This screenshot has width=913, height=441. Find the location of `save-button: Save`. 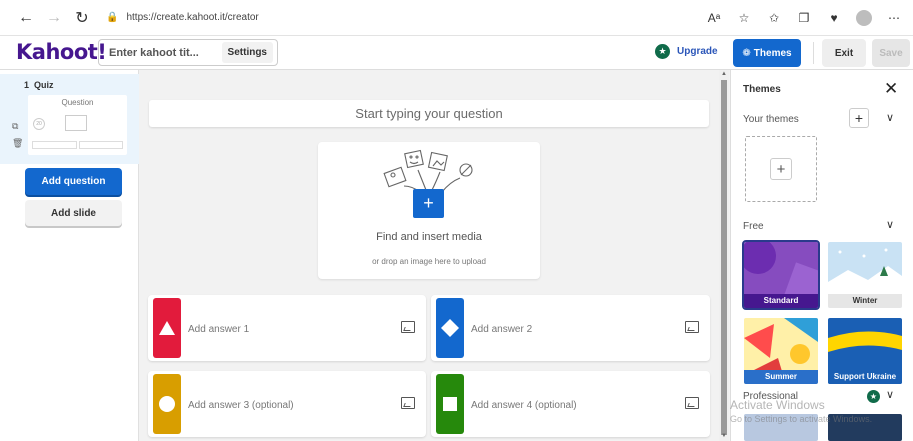

save-button: Save is located at coordinates (891, 53).